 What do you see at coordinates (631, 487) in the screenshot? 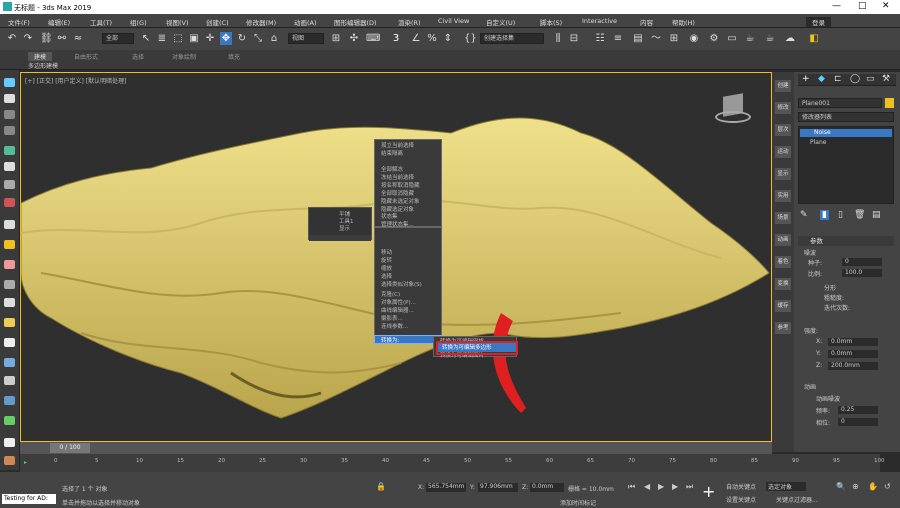
I see `go-to-start-icon: ⏮` at bounding box center [631, 487].